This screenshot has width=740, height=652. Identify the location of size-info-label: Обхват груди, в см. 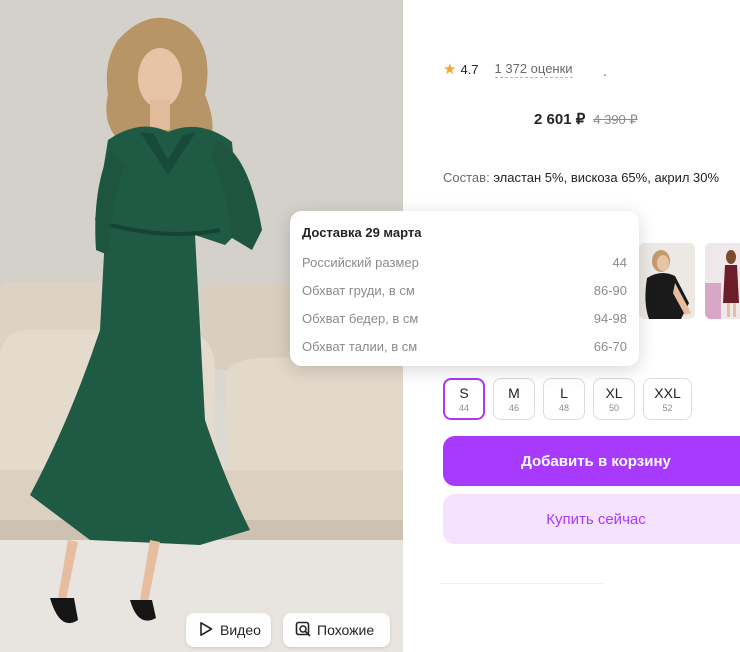
(358, 290).